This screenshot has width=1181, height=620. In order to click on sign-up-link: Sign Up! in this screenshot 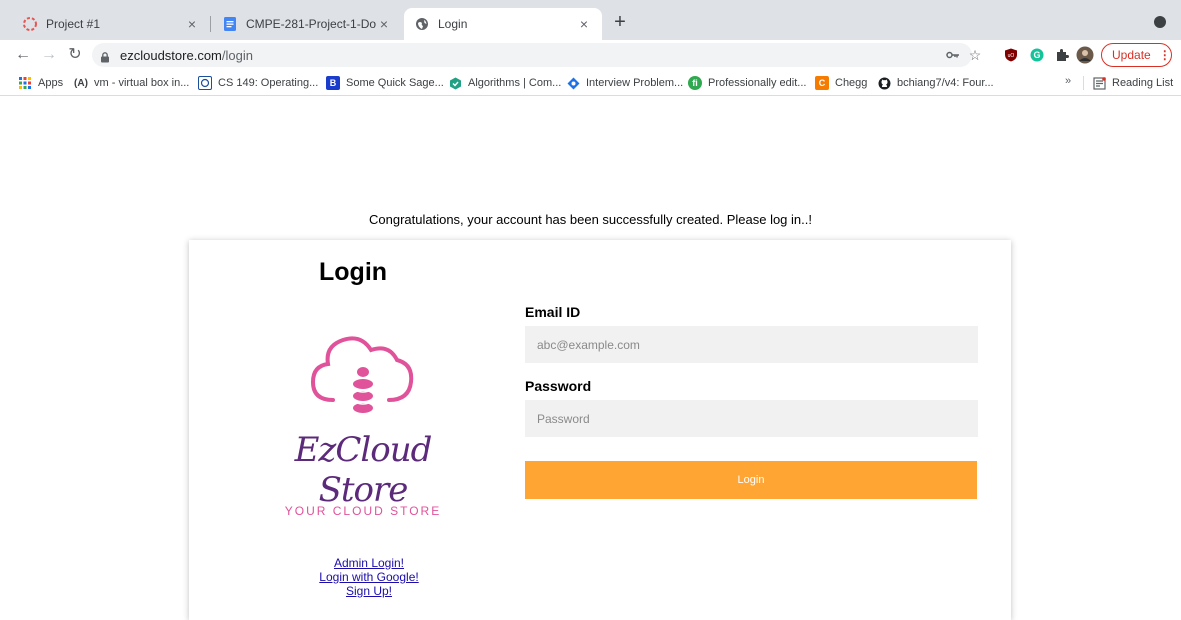, I will do `click(369, 591)`.